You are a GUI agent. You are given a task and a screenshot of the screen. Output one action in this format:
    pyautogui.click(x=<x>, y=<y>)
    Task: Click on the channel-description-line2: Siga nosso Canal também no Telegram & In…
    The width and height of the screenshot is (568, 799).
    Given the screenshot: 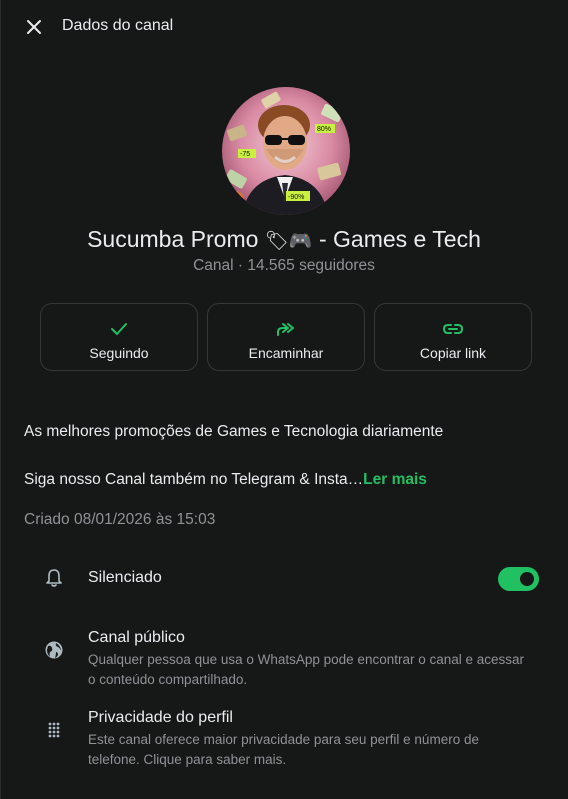 What is the action you would take?
    pyautogui.click(x=225, y=480)
    